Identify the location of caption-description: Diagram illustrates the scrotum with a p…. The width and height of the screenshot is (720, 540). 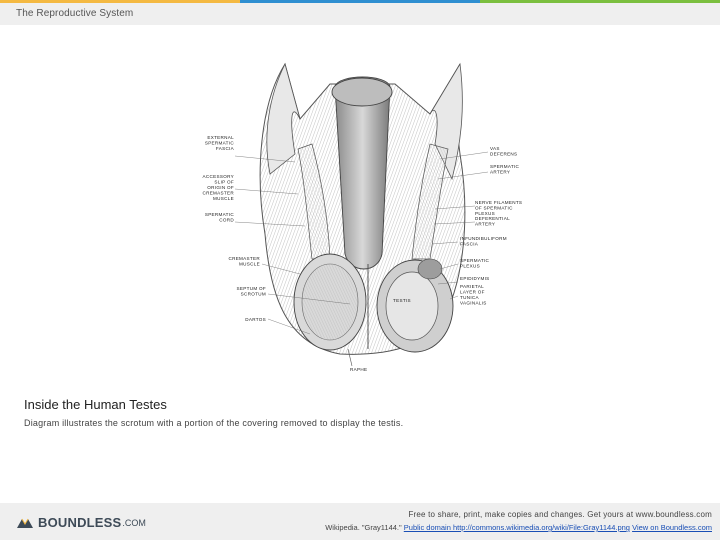
(214, 423).